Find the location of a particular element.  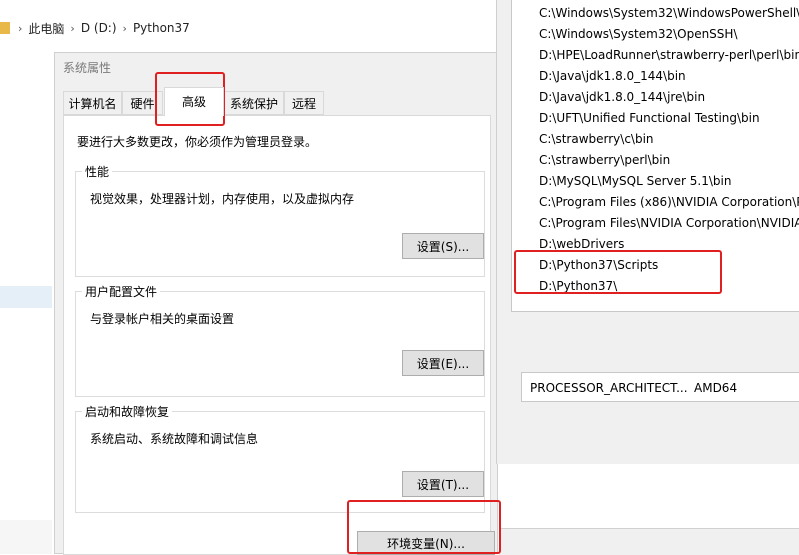

system-variables-table: PROCESSOR_ARCHITECT... AMD64 is located at coordinates (660, 387).